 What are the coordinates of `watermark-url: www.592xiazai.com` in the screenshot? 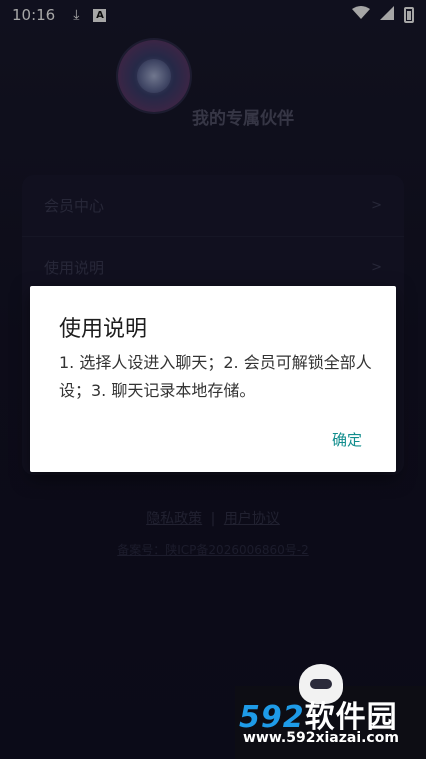 It's located at (321, 738).